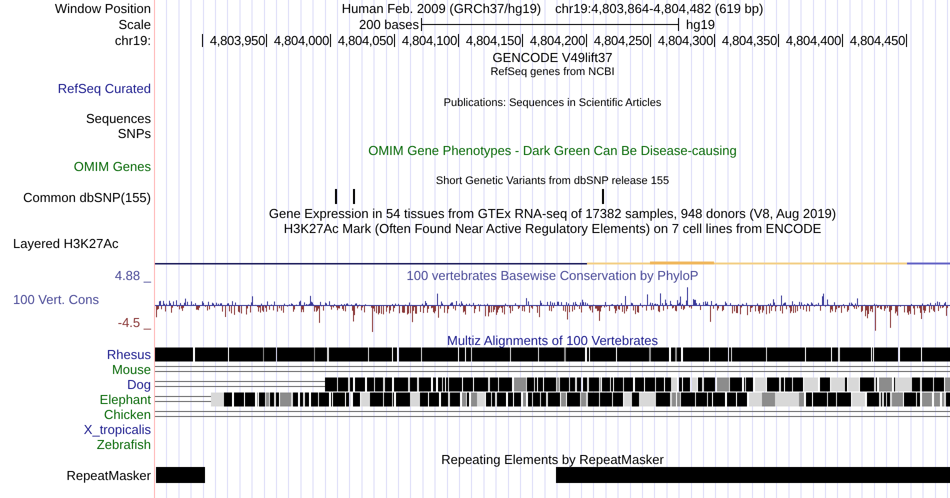  What do you see at coordinates (552, 340) in the screenshot?
I see `track-title: Multiz Alignments of 100 Vertebrates` at bounding box center [552, 340].